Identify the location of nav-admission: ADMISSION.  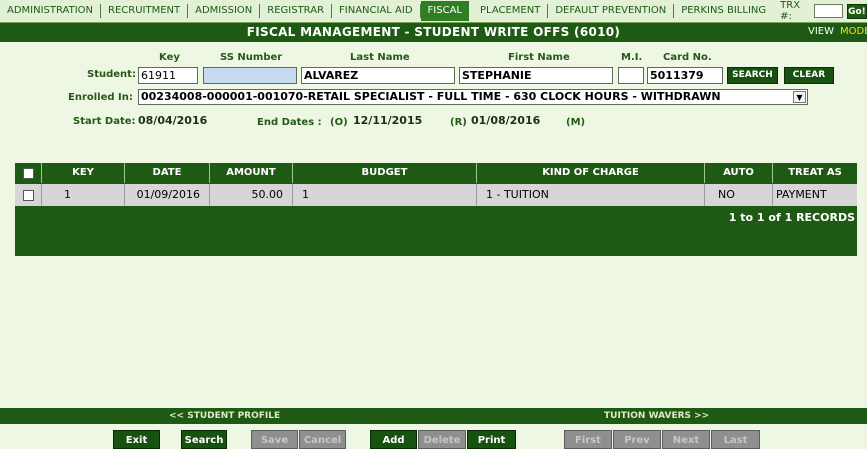
(224, 11).